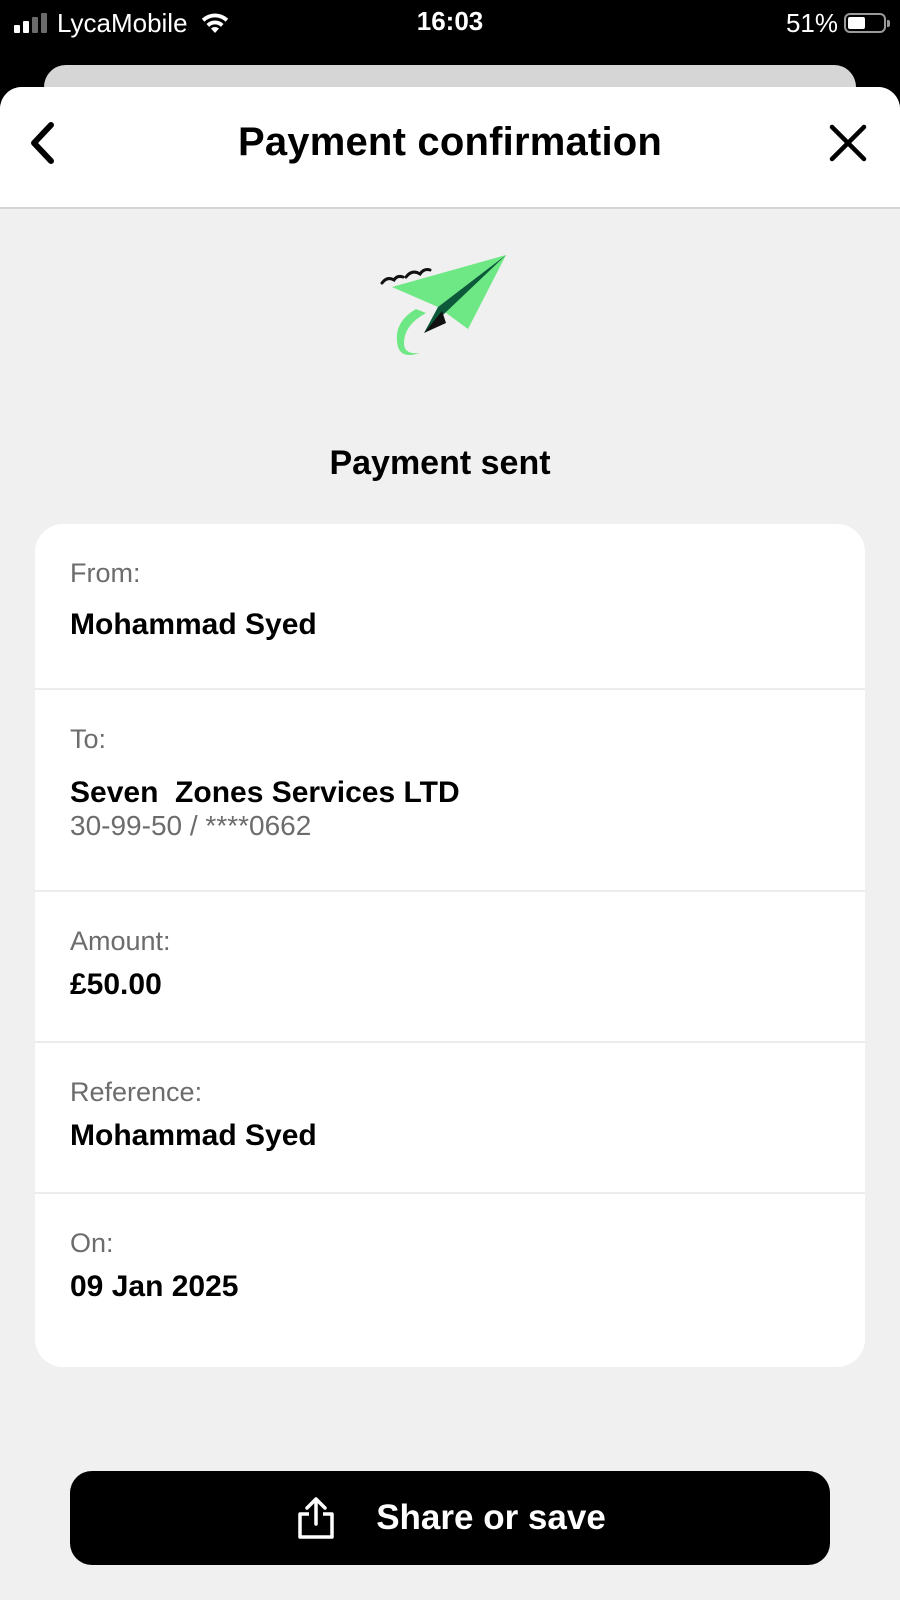 Image resolution: width=900 pixels, height=1600 pixels. Describe the element at coordinates (867, 23) in the screenshot. I see `battery-icon` at that location.